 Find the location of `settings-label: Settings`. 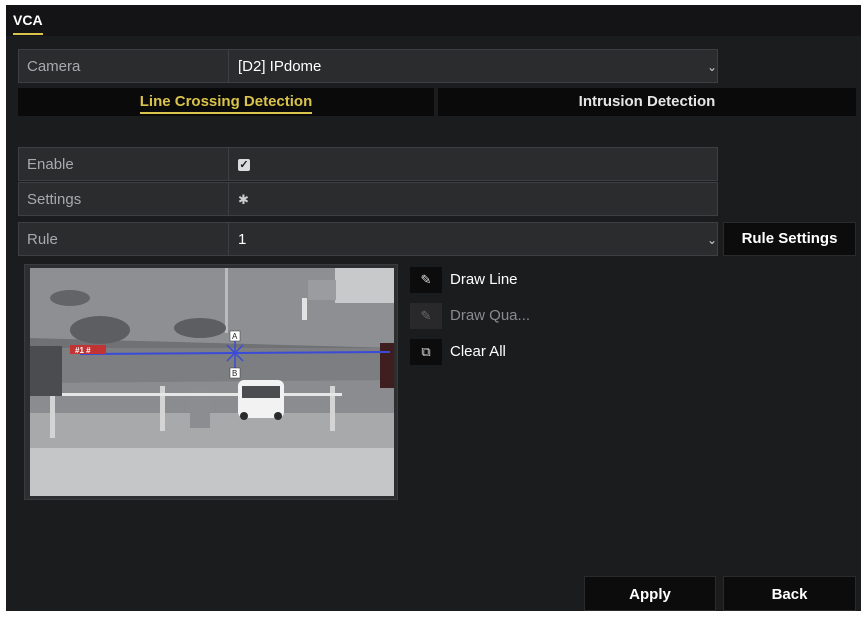

settings-label: Settings is located at coordinates (54, 199).